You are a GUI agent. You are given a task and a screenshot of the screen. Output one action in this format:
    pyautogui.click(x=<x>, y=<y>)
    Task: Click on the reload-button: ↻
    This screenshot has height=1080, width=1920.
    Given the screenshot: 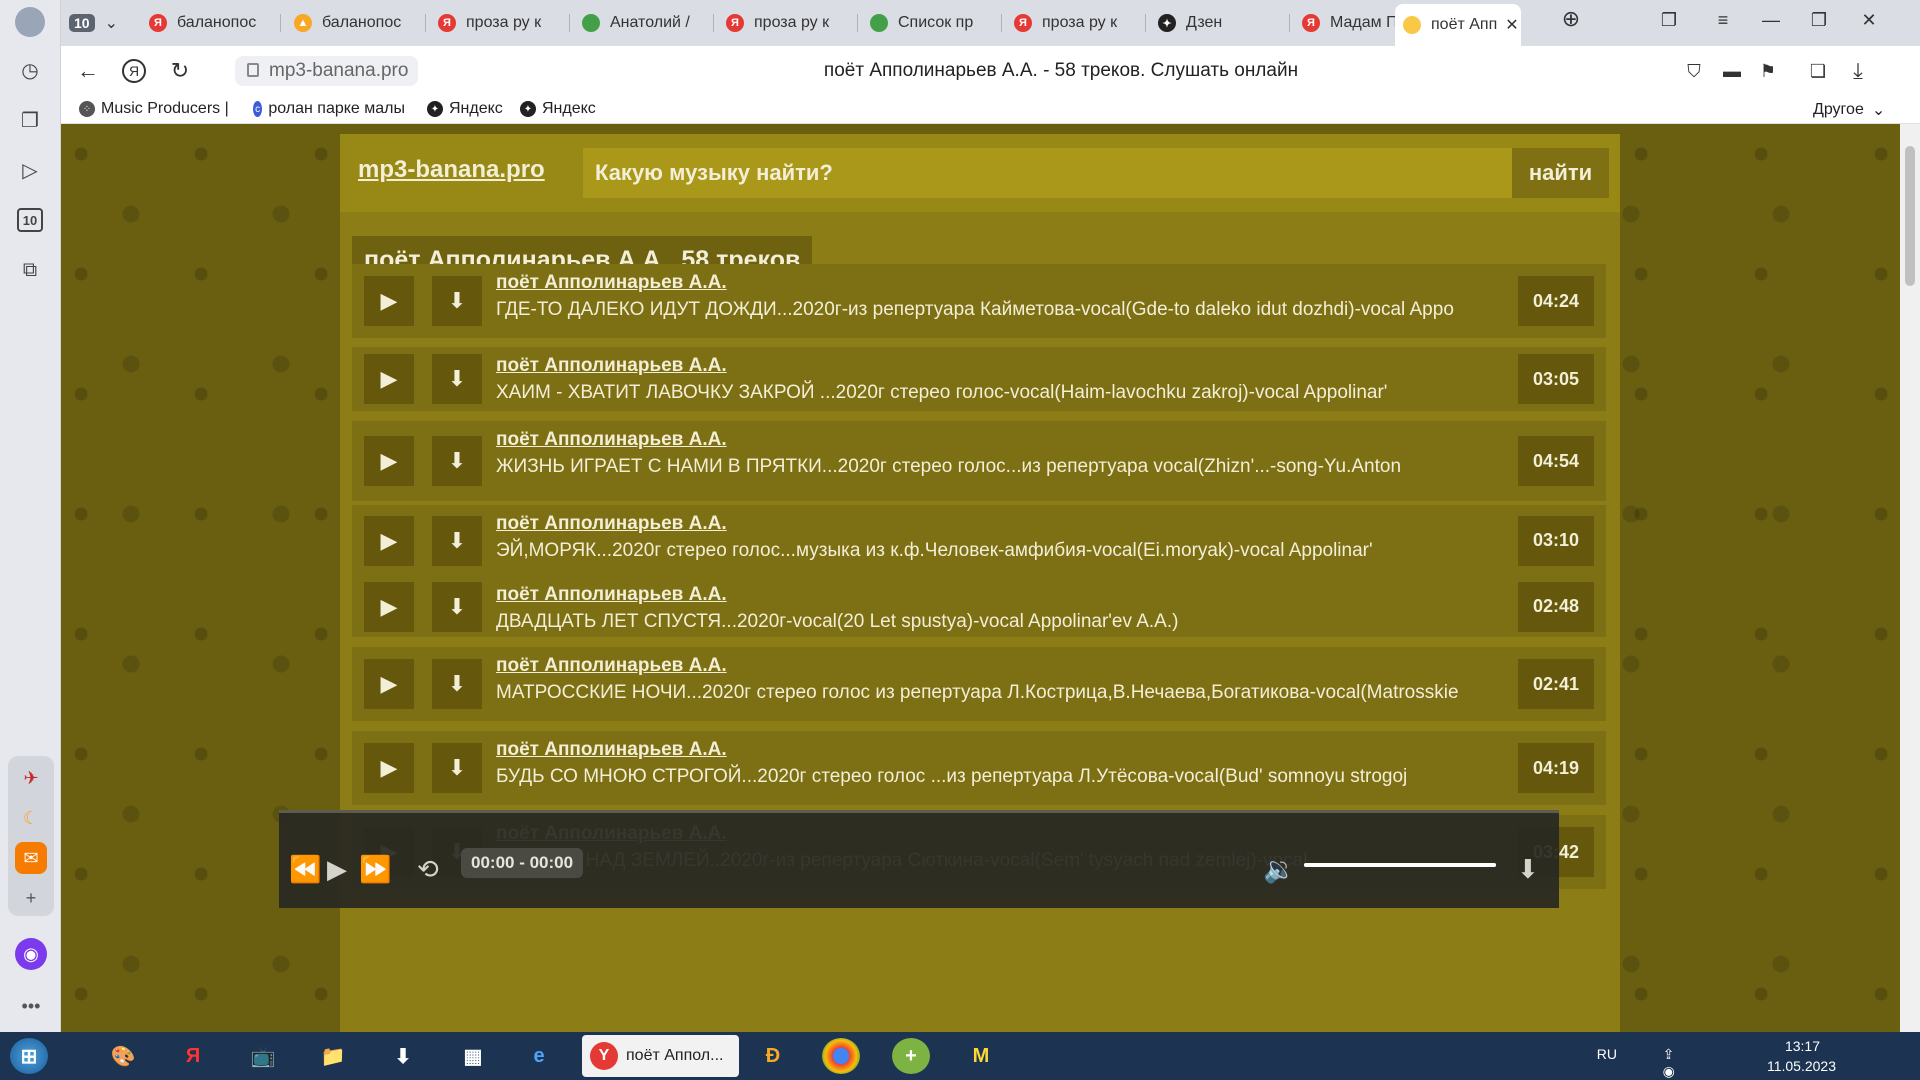 What is the action you would take?
    pyautogui.click(x=180, y=71)
    